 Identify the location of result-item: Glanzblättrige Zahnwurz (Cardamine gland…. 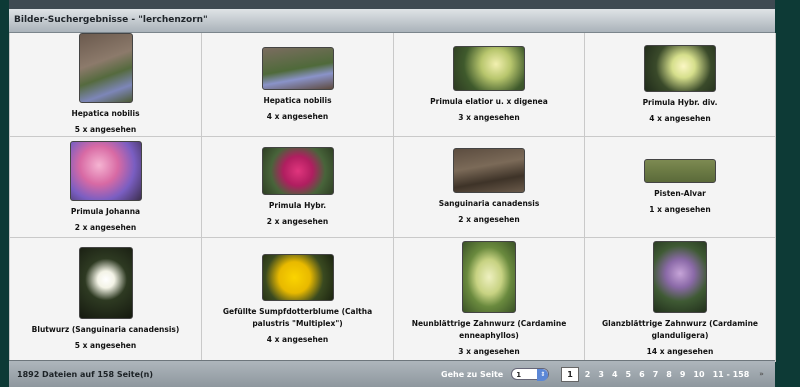
(680, 300).